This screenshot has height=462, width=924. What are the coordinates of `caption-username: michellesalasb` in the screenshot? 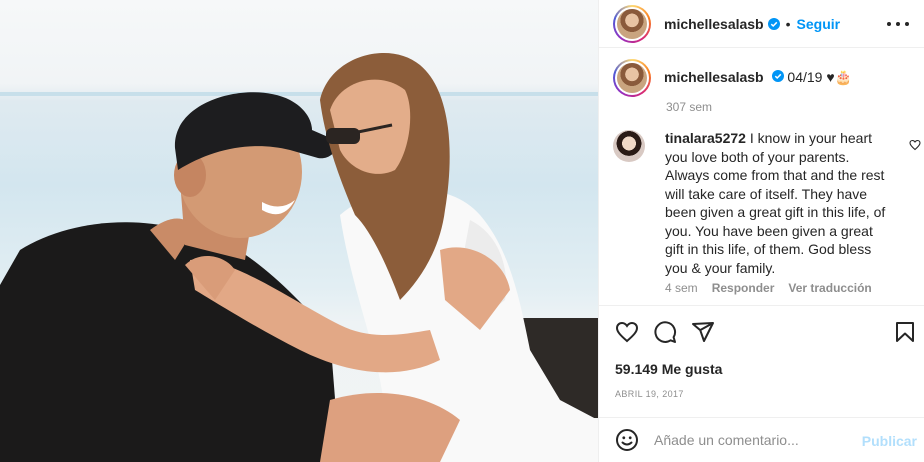 It's located at (714, 77).